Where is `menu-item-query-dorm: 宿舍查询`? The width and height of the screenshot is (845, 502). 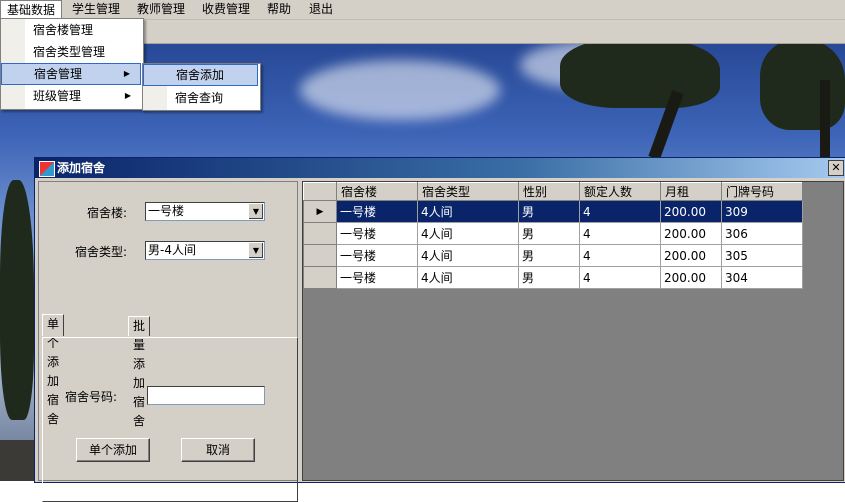
menu-item-query-dorm: 宿舍查询 is located at coordinates (200, 98).